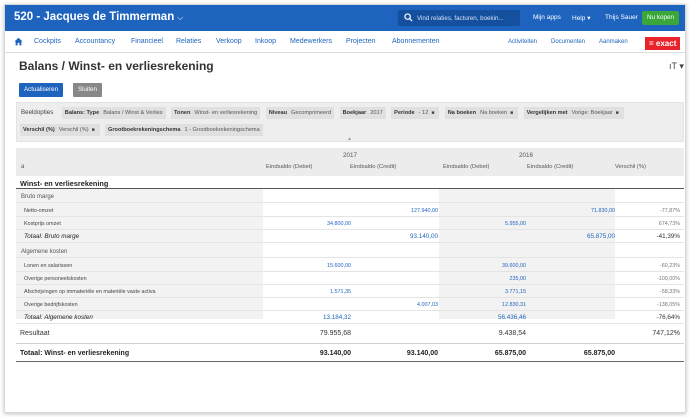 The image size is (690, 417). What do you see at coordinates (603, 211) in the screenshot?
I see `cell-value: 71.830,00` at bounding box center [603, 211].